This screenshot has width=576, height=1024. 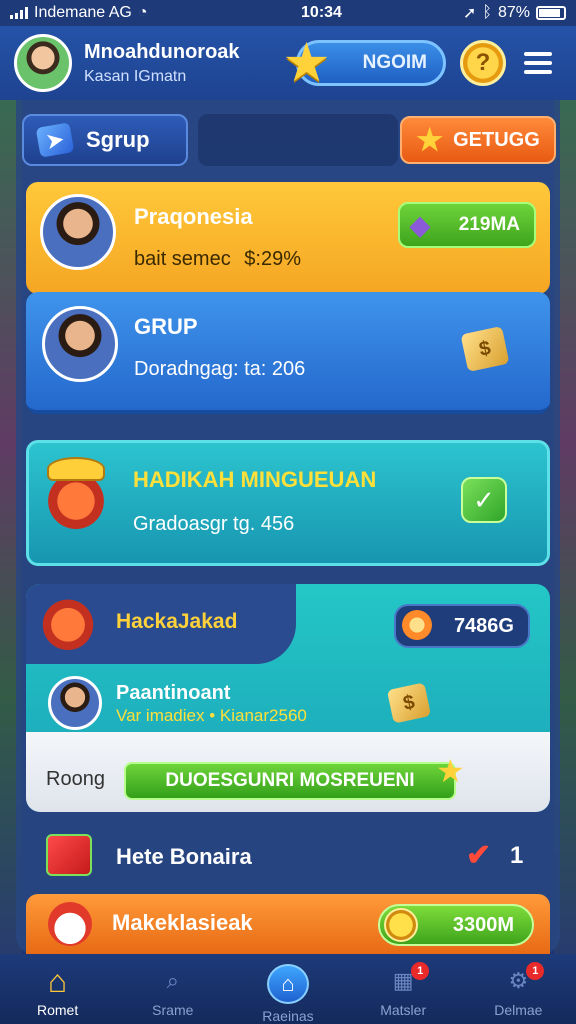 I want to click on market-card: Makeklasieak 3300M, so click(x=288, y=924).